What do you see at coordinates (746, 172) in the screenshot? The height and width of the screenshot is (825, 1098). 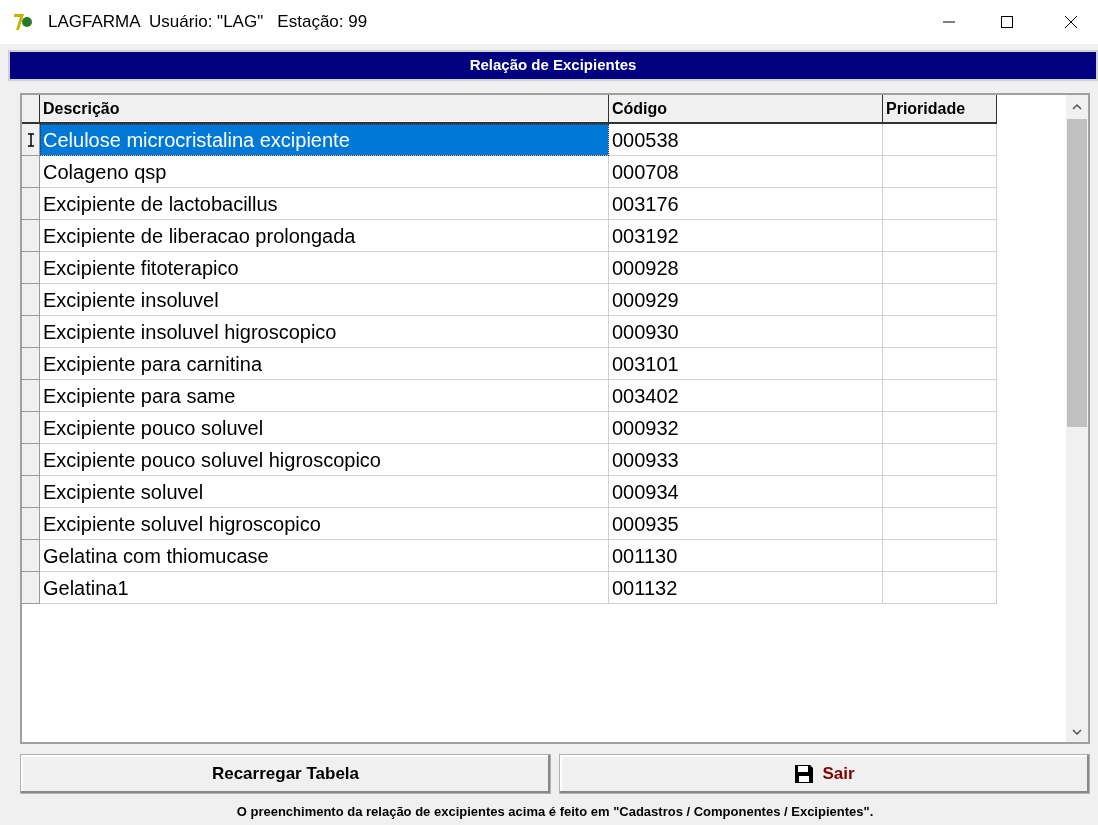 I see `table-cell: 000708` at bounding box center [746, 172].